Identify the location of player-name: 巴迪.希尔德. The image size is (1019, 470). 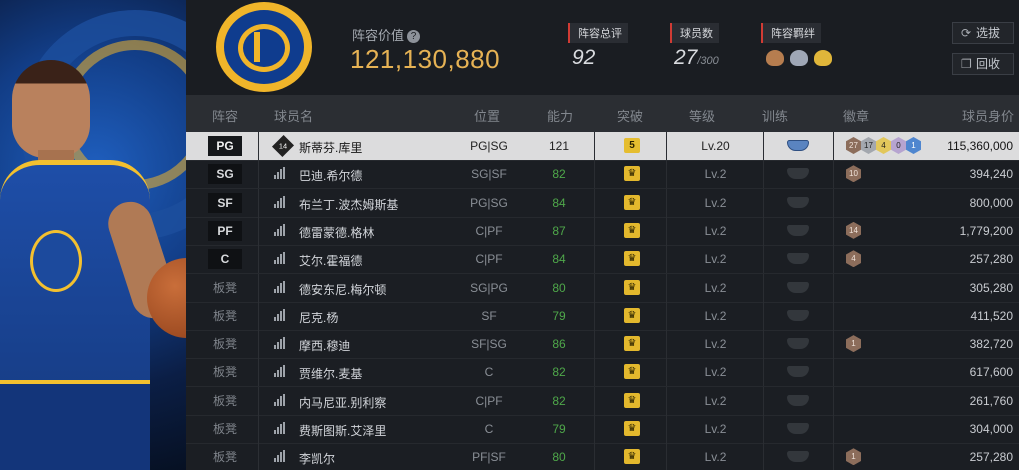
(330, 175).